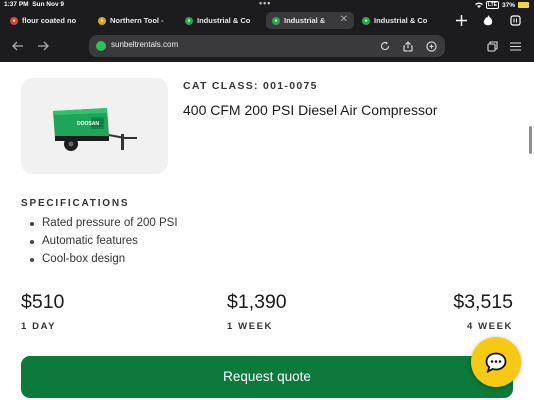 The width and height of the screenshot is (534, 400). I want to click on tab-label: Industrial &, so click(305, 20).